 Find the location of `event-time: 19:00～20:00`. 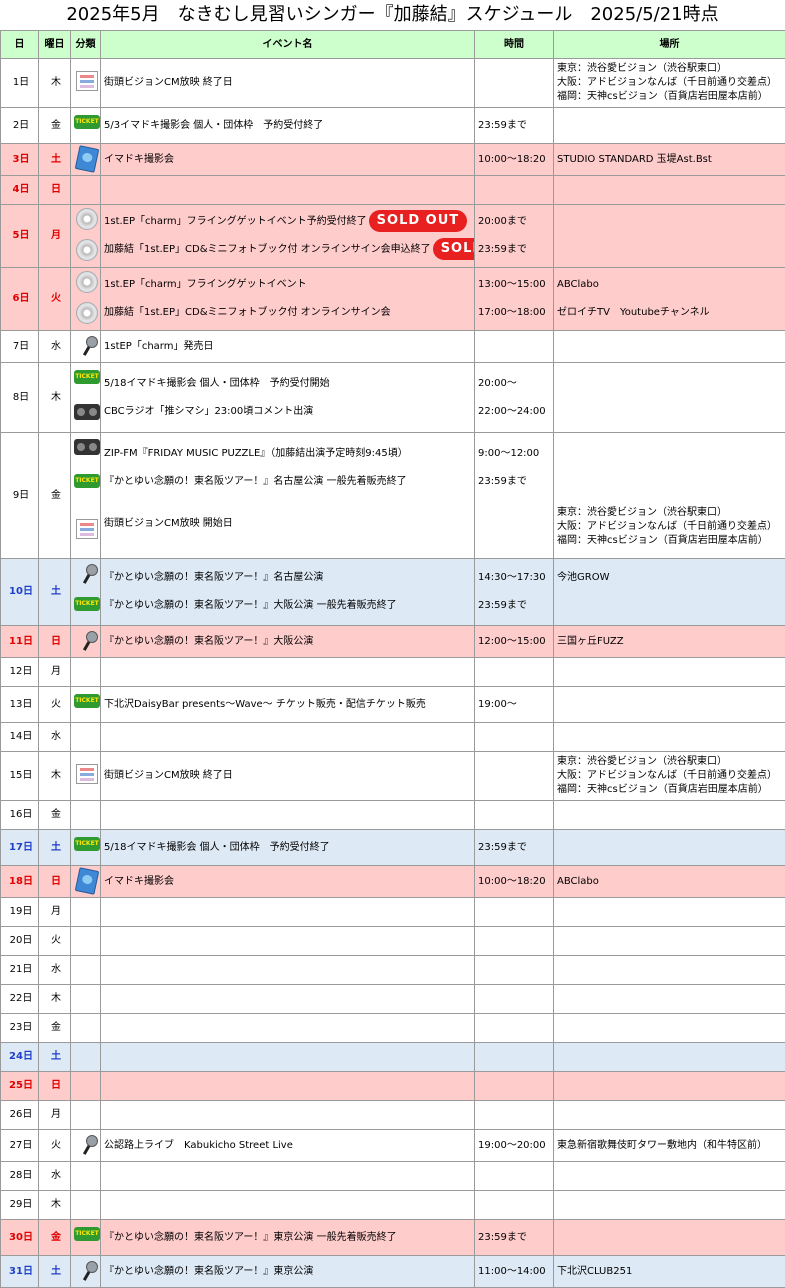

event-time: 19:00～20:00 is located at coordinates (515, 1146).